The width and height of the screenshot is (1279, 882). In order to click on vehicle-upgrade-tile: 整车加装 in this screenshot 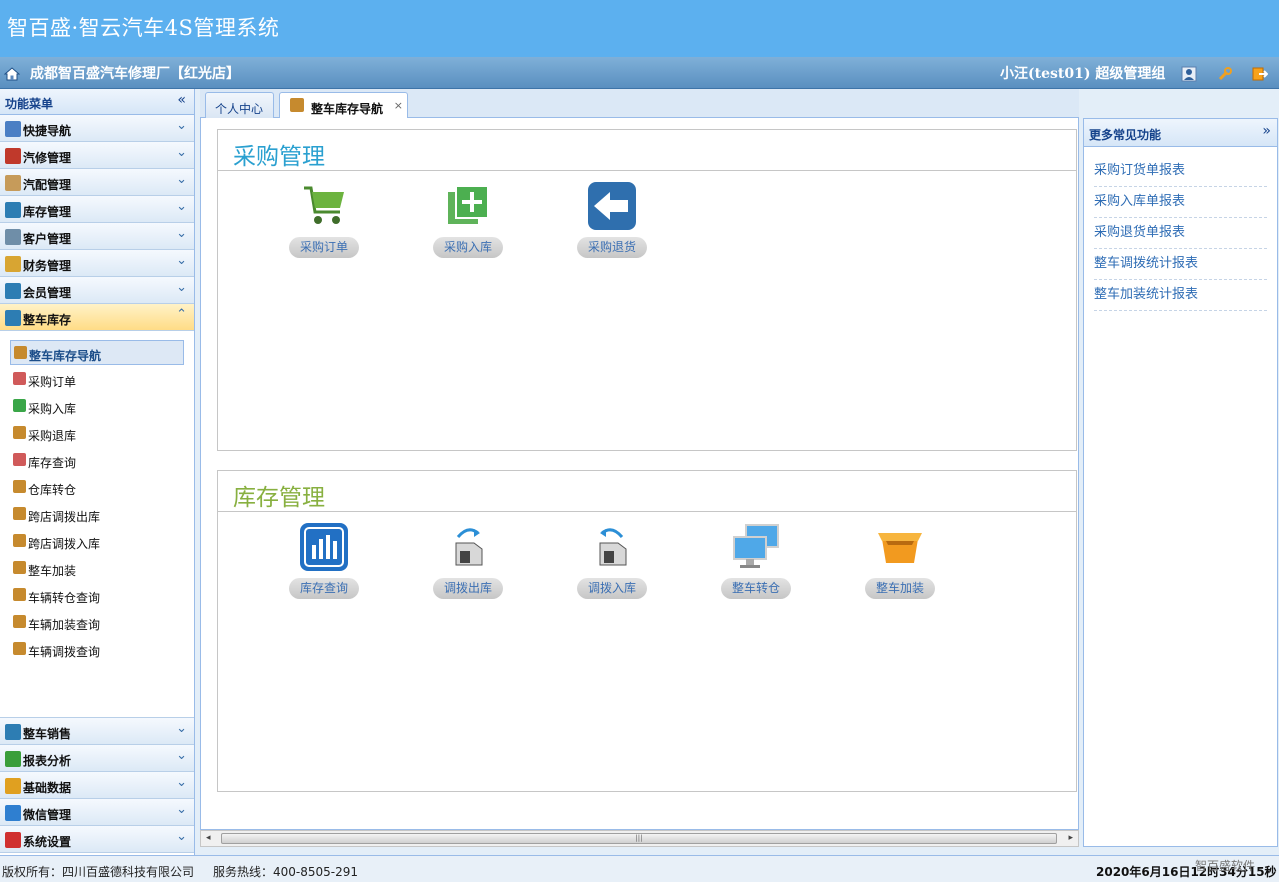, I will do `click(900, 563)`.